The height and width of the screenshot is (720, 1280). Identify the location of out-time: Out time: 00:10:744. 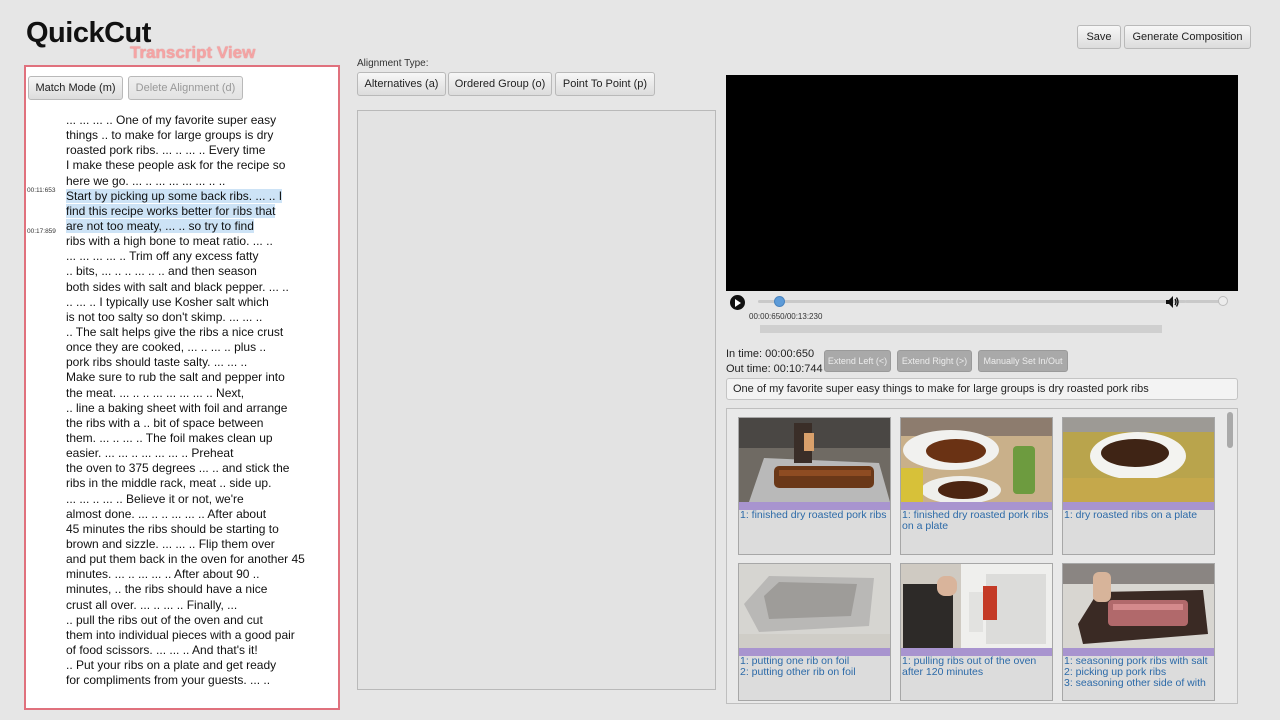
(774, 369).